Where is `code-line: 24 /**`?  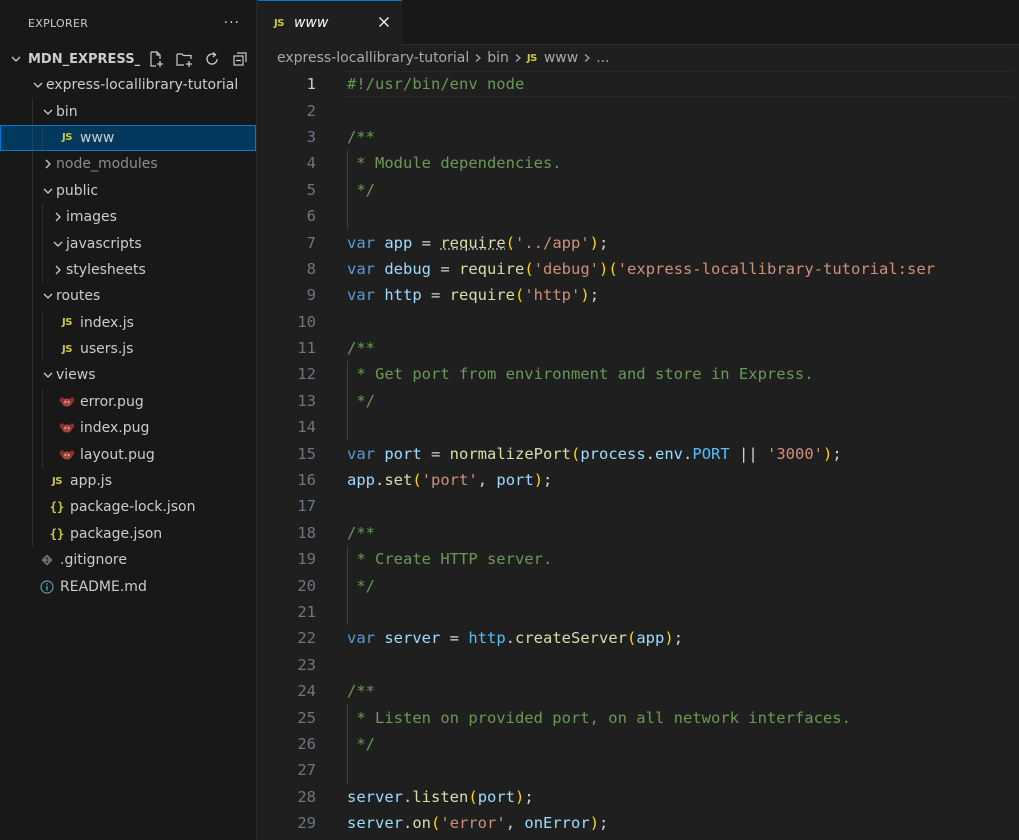
code-line: 24 /** is located at coordinates (638, 691).